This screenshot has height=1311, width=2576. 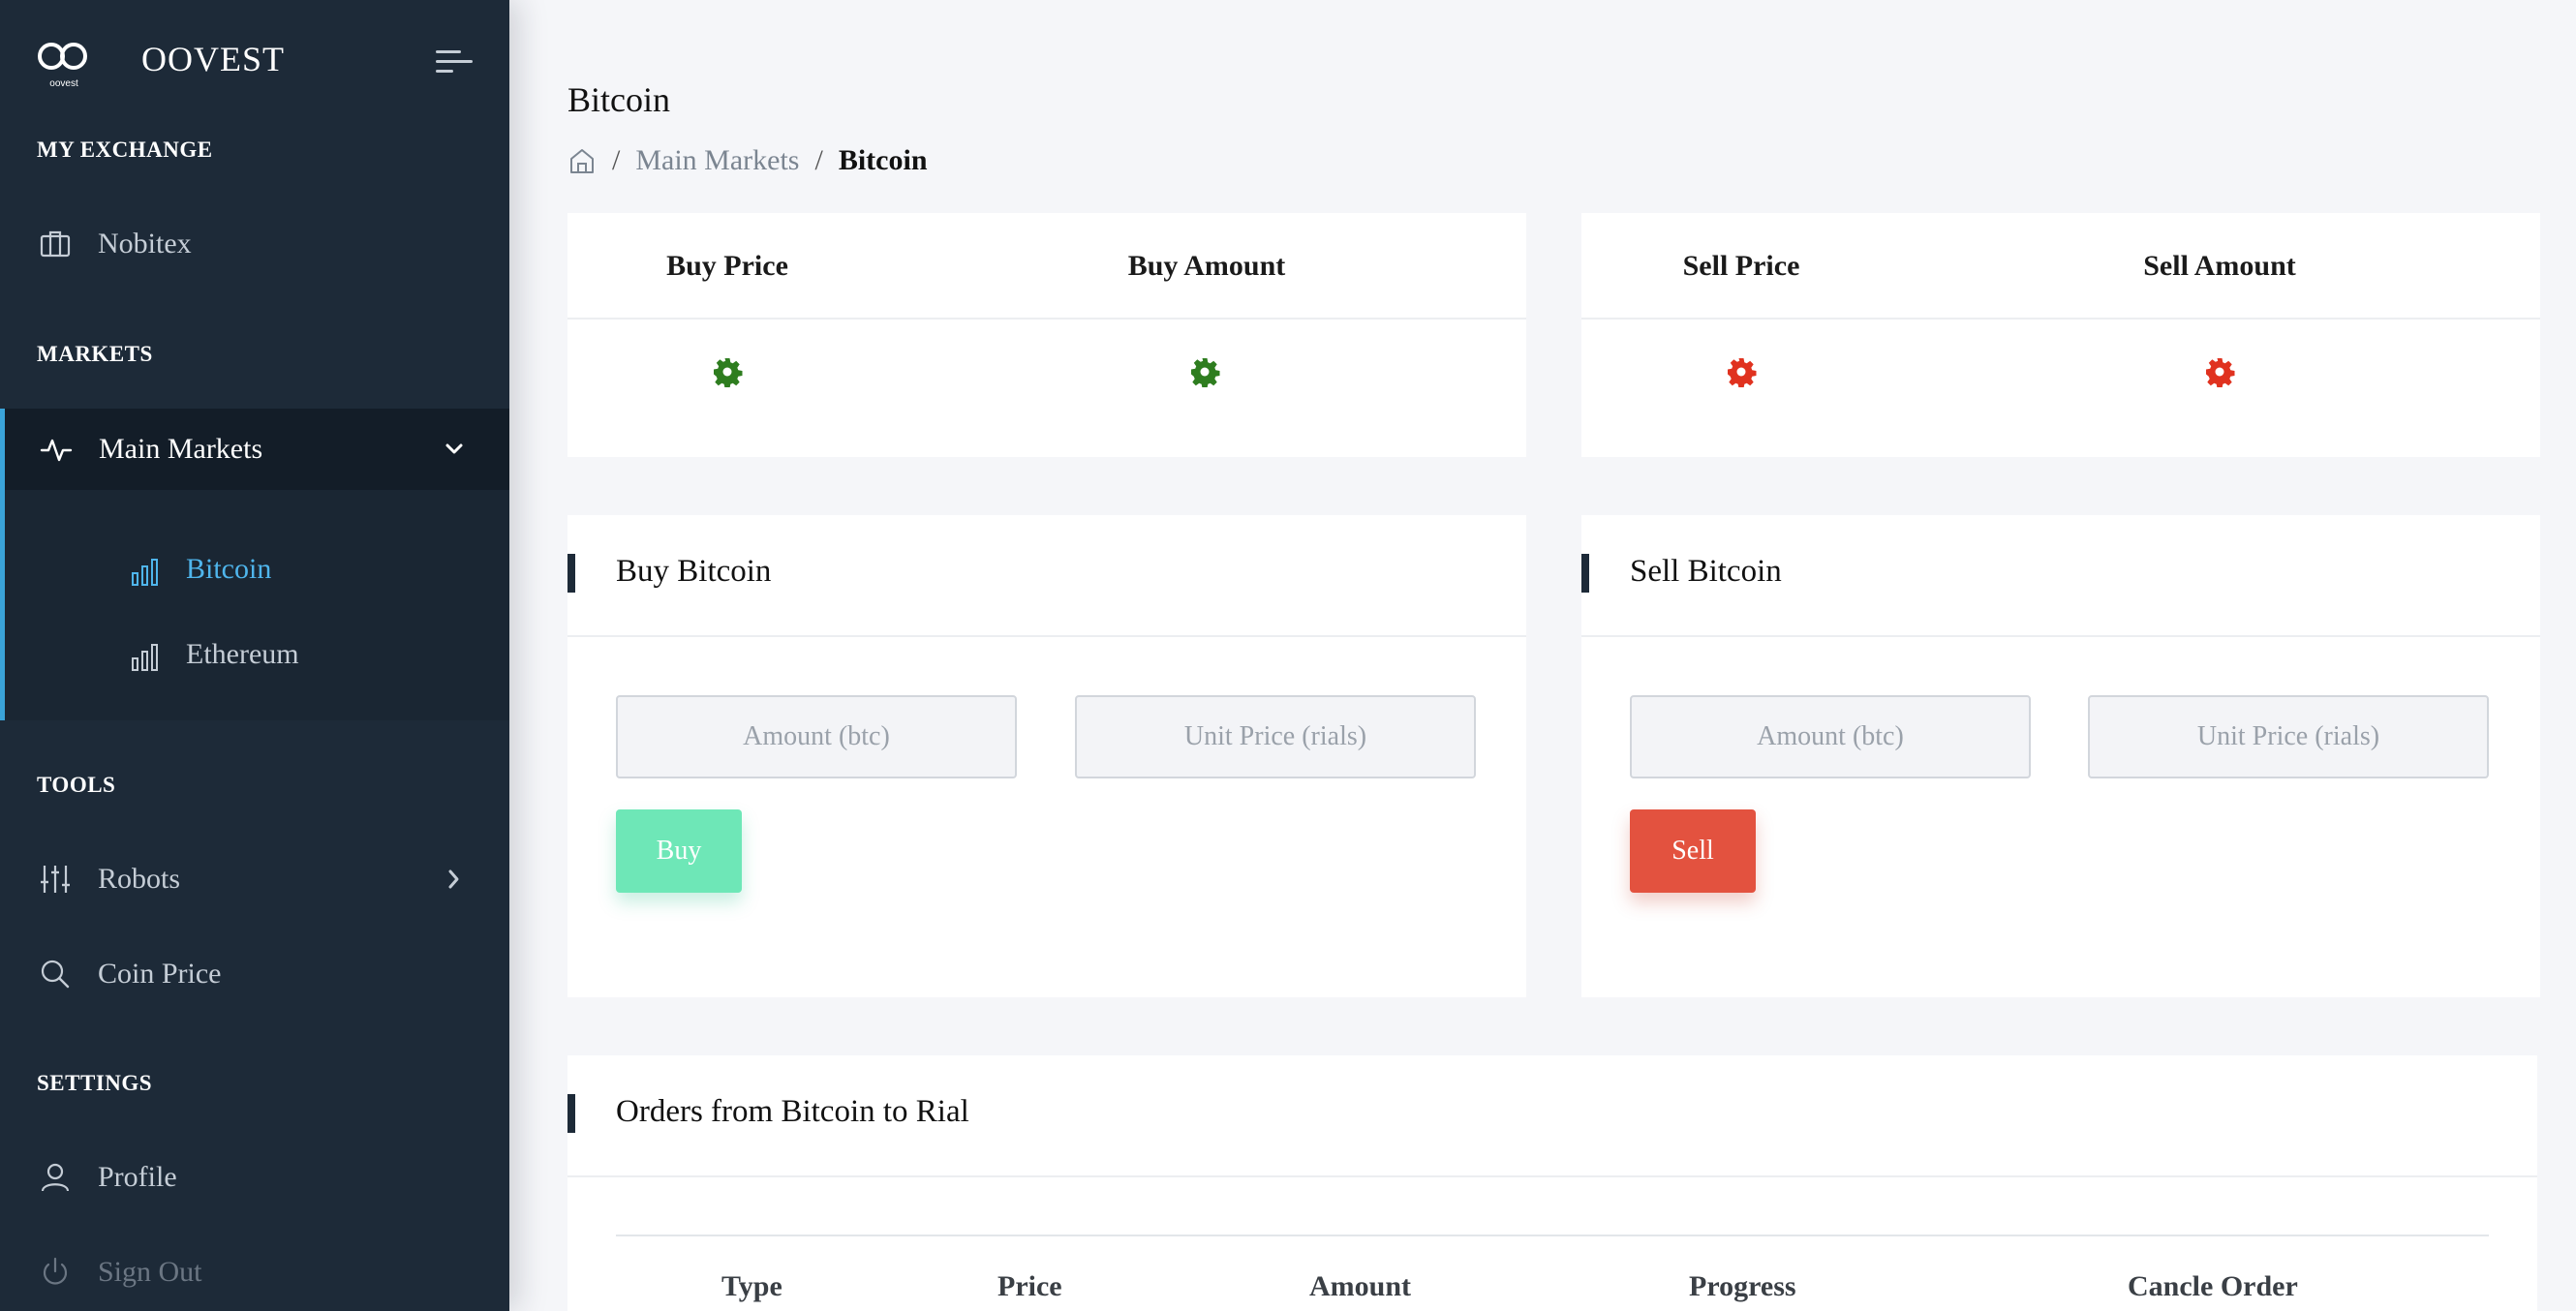 I want to click on sell-price-card-header: Sell Price Sell Amount, so click(x=2060, y=266).